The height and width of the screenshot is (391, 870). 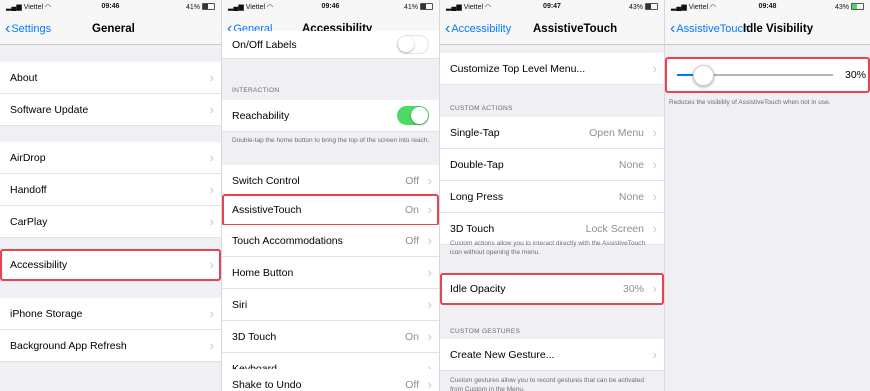 What do you see at coordinates (481, 29) in the screenshot?
I see `back-label: Accessibility` at bounding box center [481, 29].